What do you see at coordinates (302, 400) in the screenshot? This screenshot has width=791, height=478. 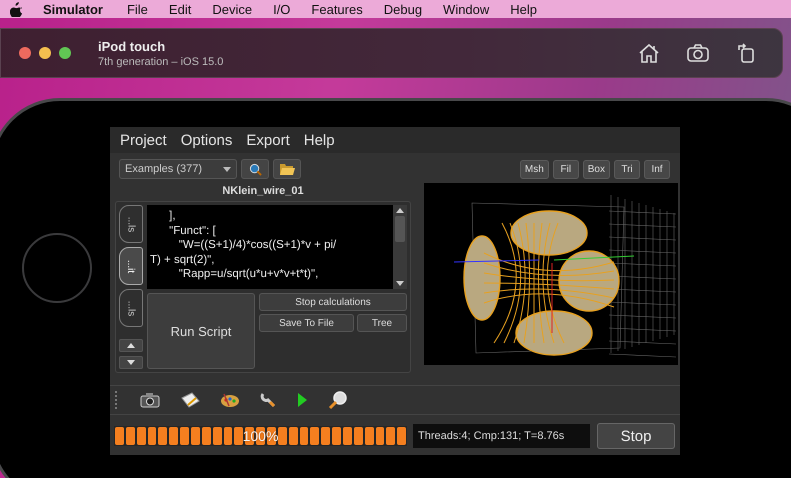 I see `play-icon` at bounding box center [302, 400].